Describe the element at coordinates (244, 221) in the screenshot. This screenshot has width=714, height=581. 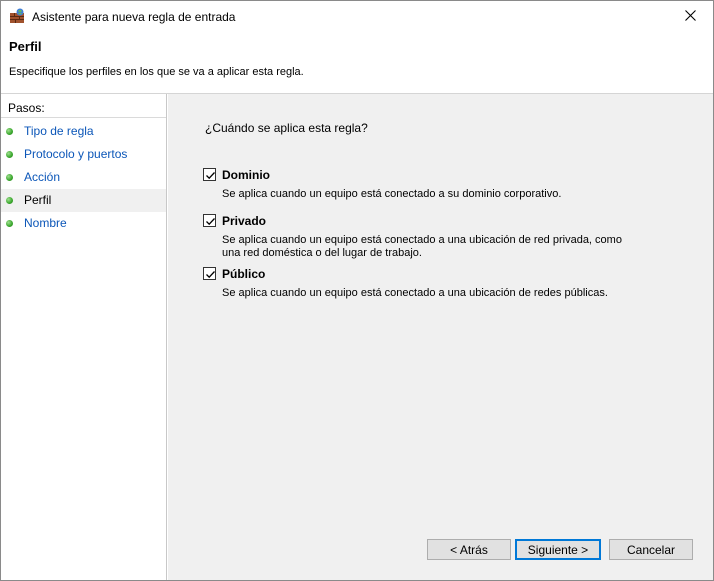
I see `privado-label: Privado` at that location.